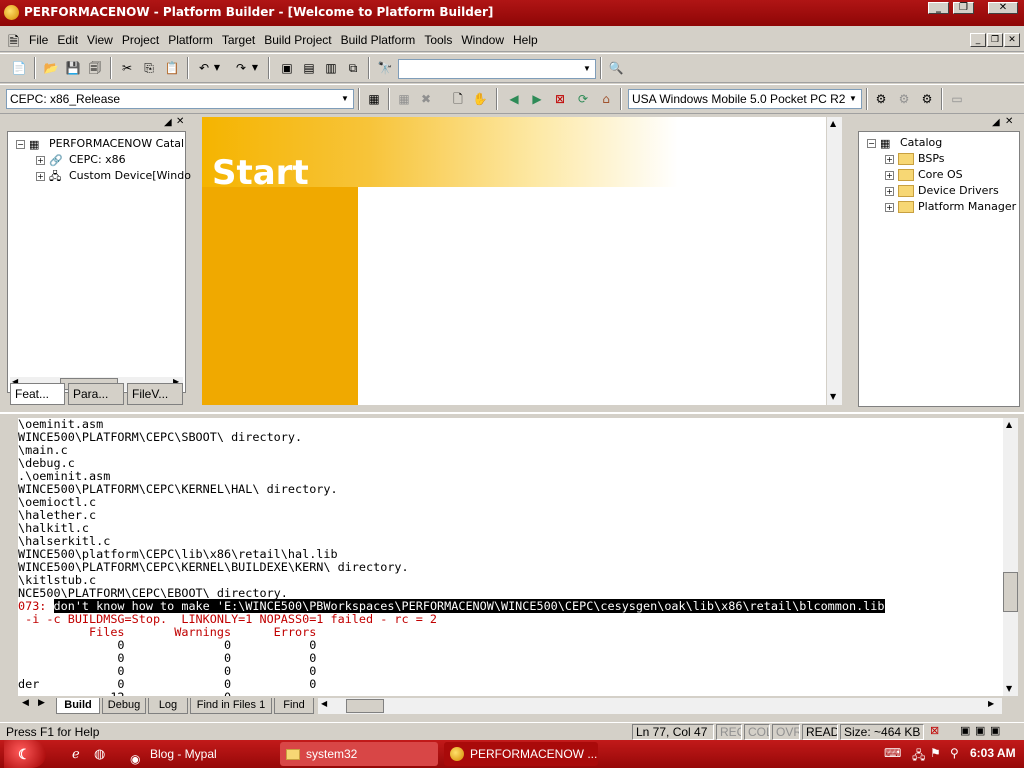 The image size is (1024, 768). What do you see at coordinates (978, 40) in the screenshot?
I see `mdi-minimize-button: _` at bounding box center [978, 40].